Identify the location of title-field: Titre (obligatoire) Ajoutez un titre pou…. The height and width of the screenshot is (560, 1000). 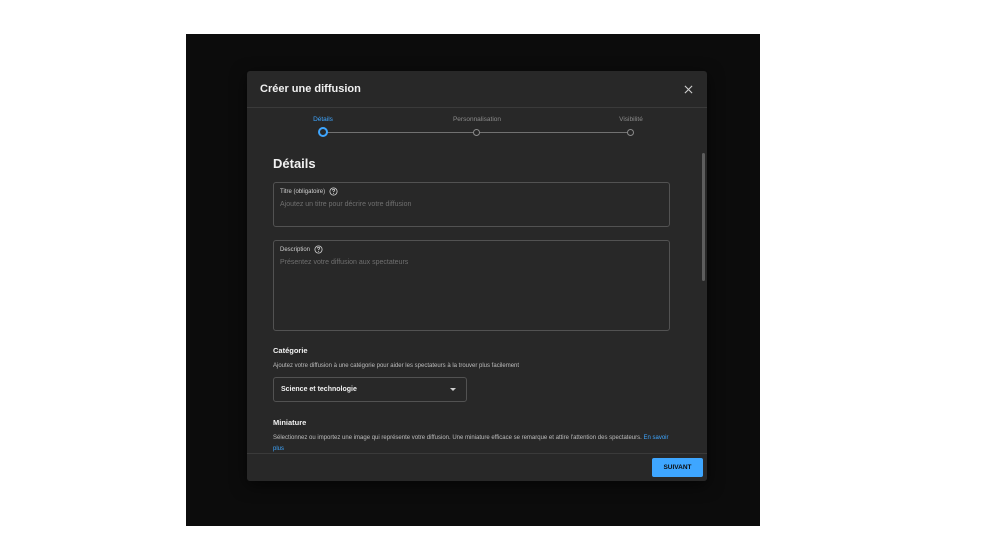
(471, 204).